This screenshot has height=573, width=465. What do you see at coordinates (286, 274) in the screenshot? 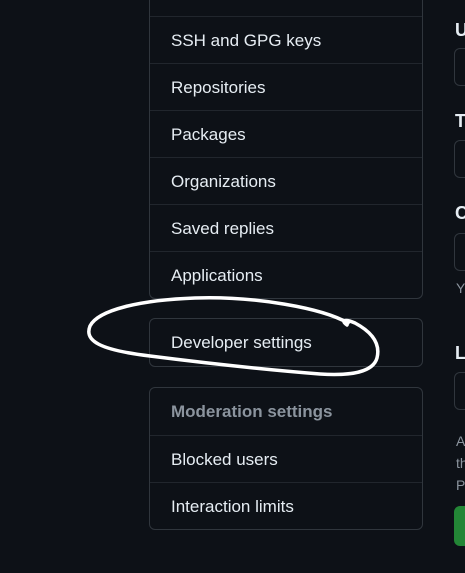
I see `menu-item-applications: Applications` at bounding box center [286, 274].